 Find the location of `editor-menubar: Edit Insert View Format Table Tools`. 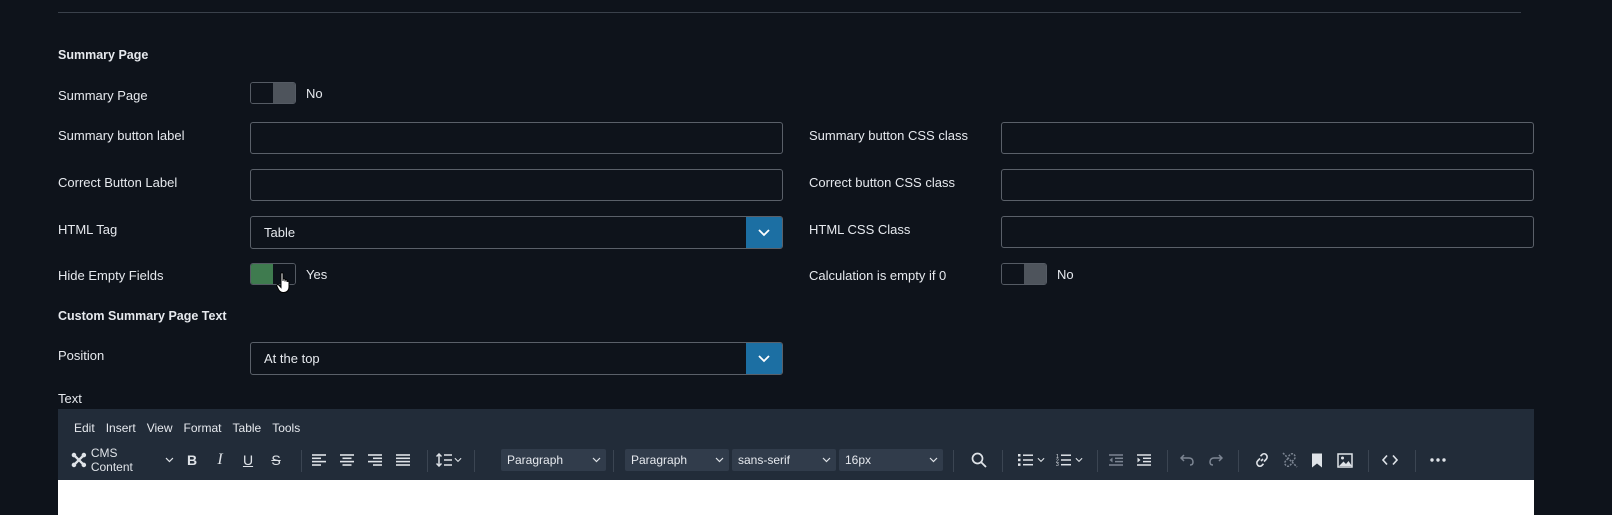

editor-menubar: Edit Insert View Format Table Tools is located at coordinates (187, 428).